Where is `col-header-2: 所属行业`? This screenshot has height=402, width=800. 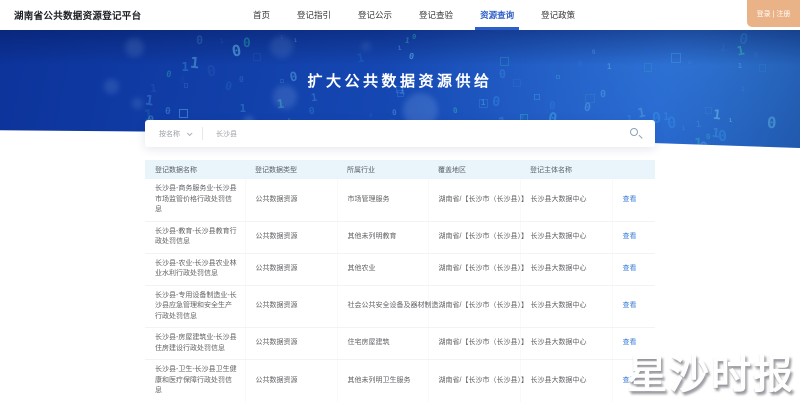
col-header-2: 所属行业 is located at coordinates (382, 169).